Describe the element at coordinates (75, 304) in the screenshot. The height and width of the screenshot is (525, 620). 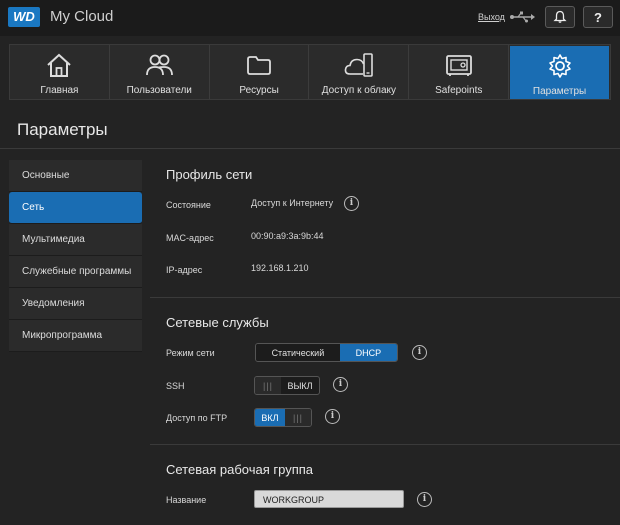
I see `side-item-notifications: Уведомления` at that location.